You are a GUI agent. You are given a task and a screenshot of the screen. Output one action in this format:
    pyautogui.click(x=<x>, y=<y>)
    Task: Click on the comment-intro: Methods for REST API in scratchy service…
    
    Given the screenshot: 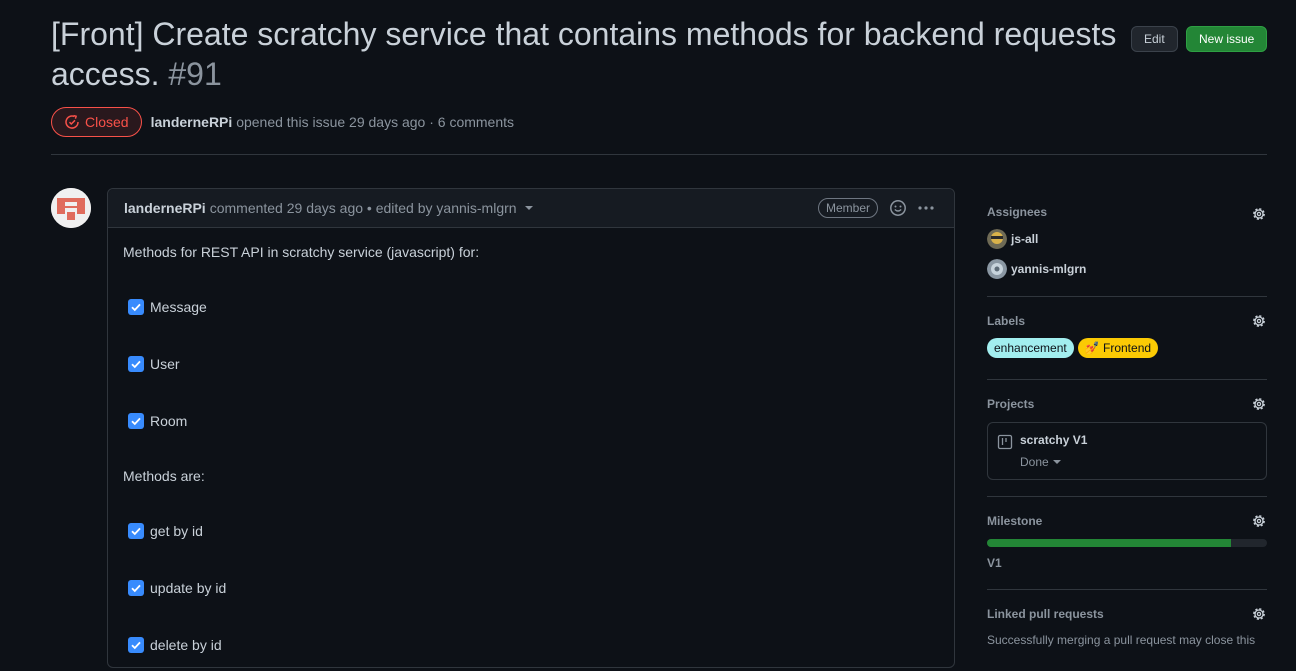 What is the action you would take?
    pyautogui.click(x=301, y=252)
    